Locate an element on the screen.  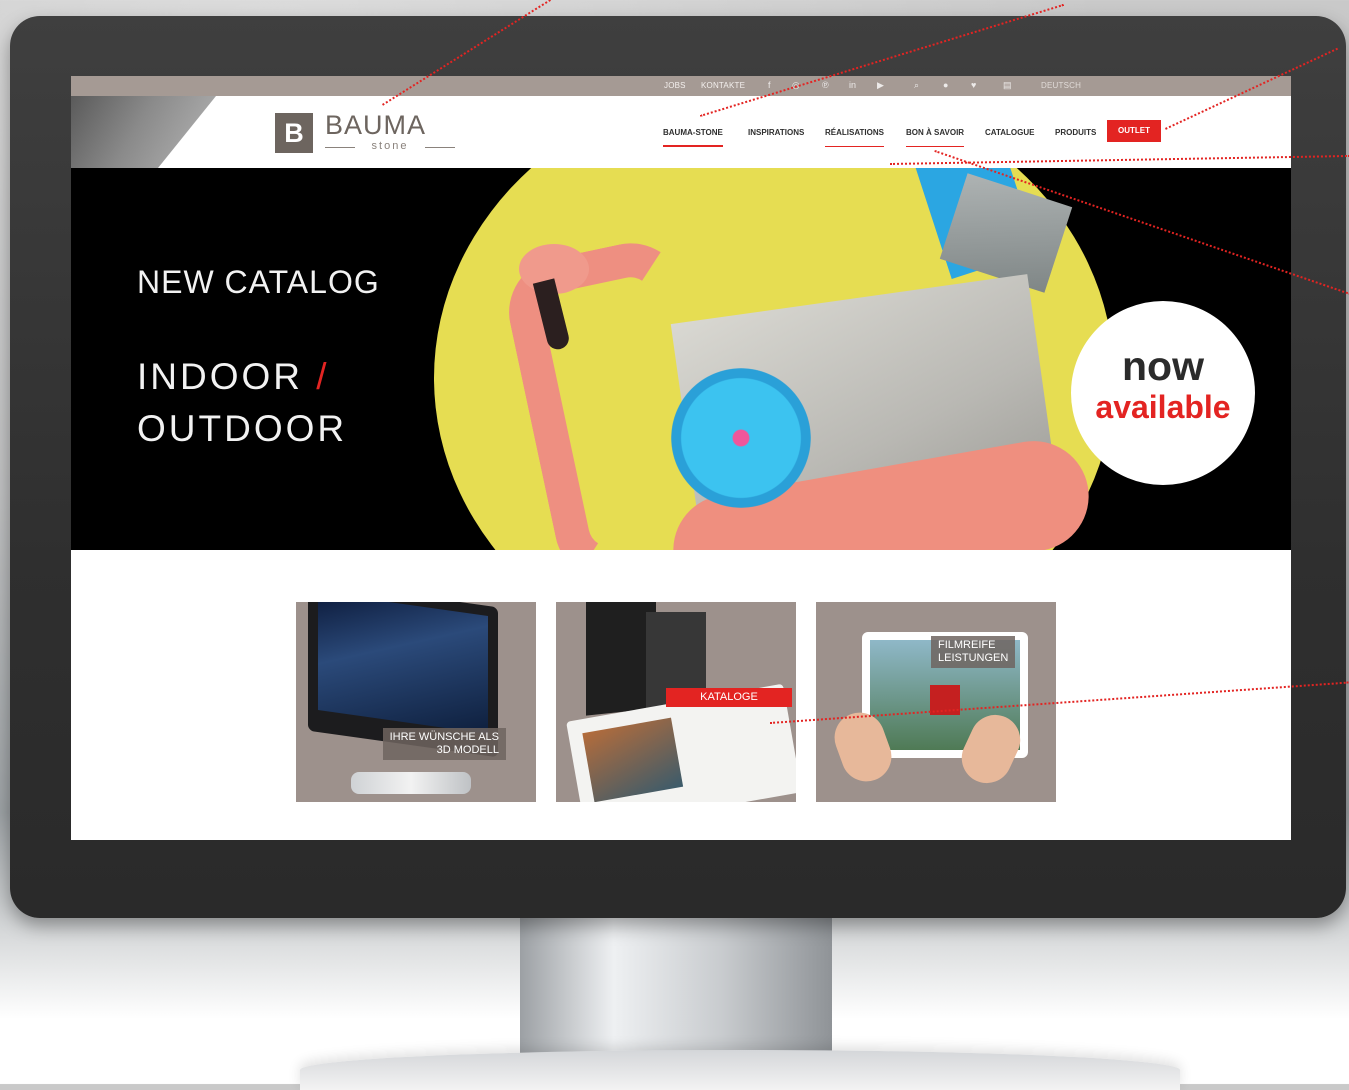
hero-line-indoor: INDOOR / is located at coordinates (233, 376).